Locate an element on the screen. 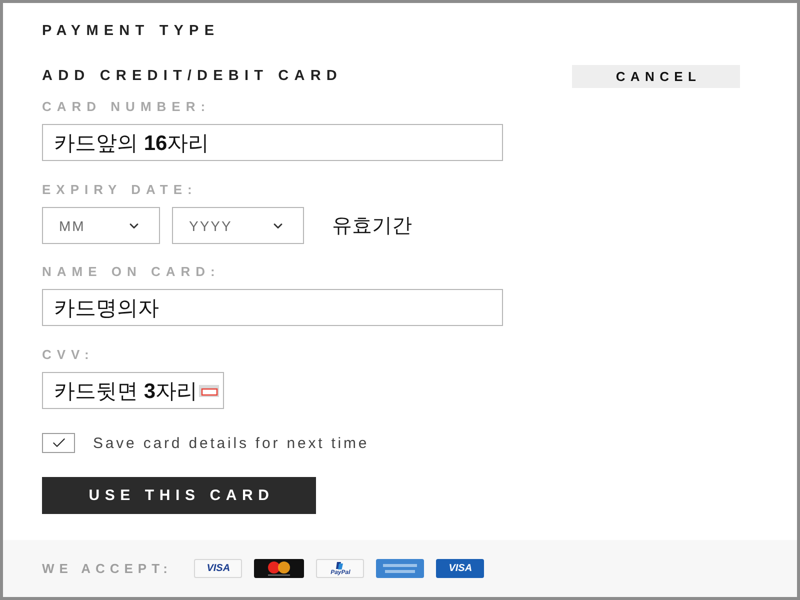 The image size is (800, 600). select-placeholder: MM is located at coordinates (72, 226).